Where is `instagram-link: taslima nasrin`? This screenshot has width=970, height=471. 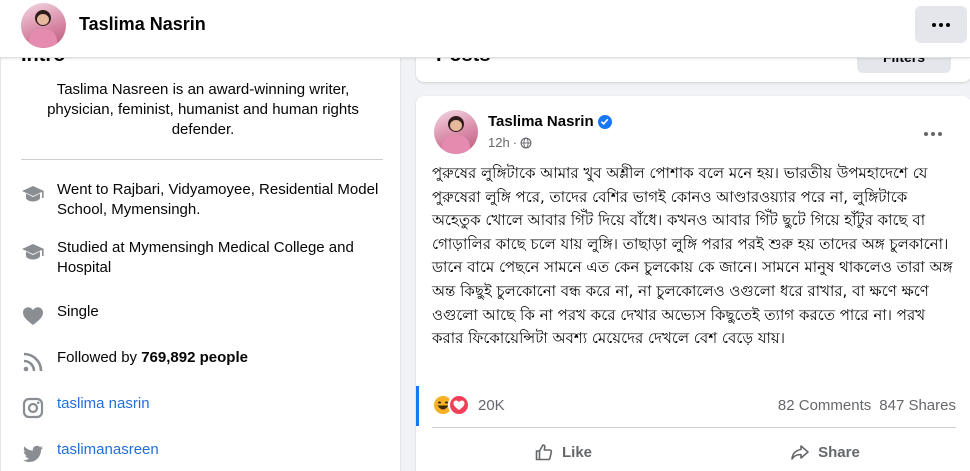 instagram-link: taslima nasrin is located at coordinates (103, 404).